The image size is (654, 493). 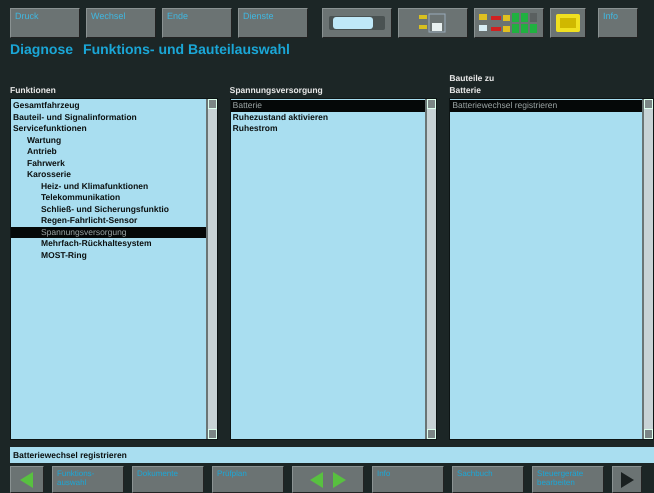 I want to click on back-forward-button, so click(x=328, y=479).